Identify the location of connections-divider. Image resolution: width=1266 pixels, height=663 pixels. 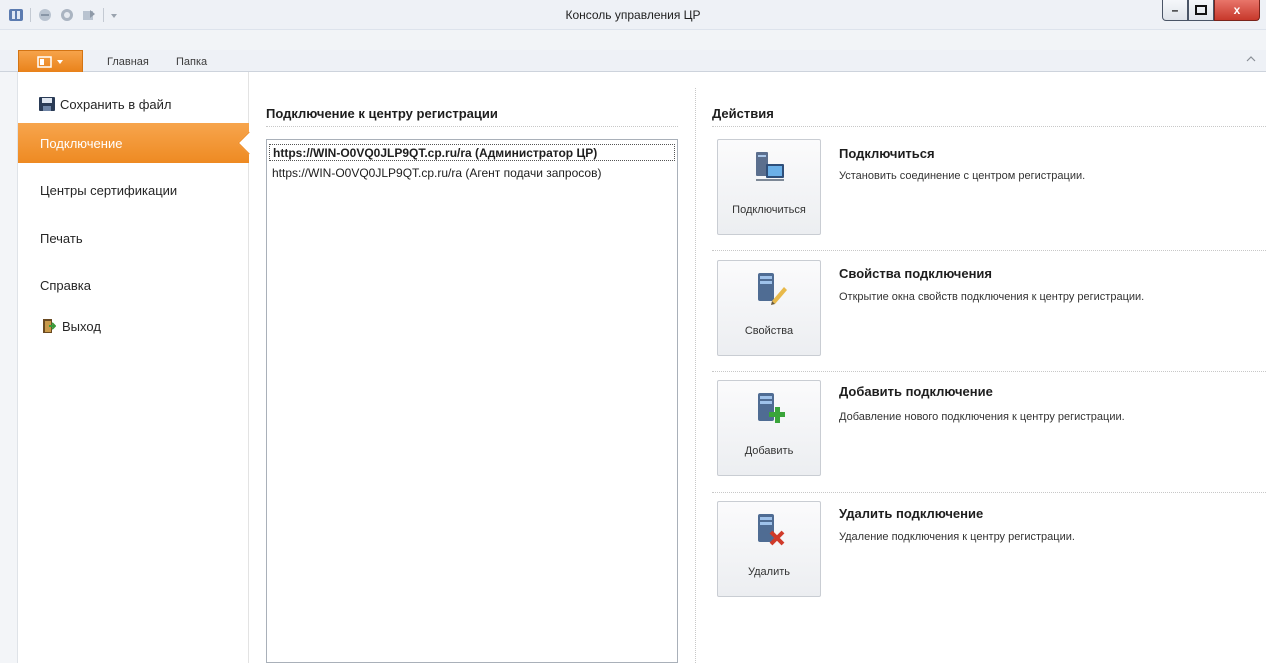
(472, 126).